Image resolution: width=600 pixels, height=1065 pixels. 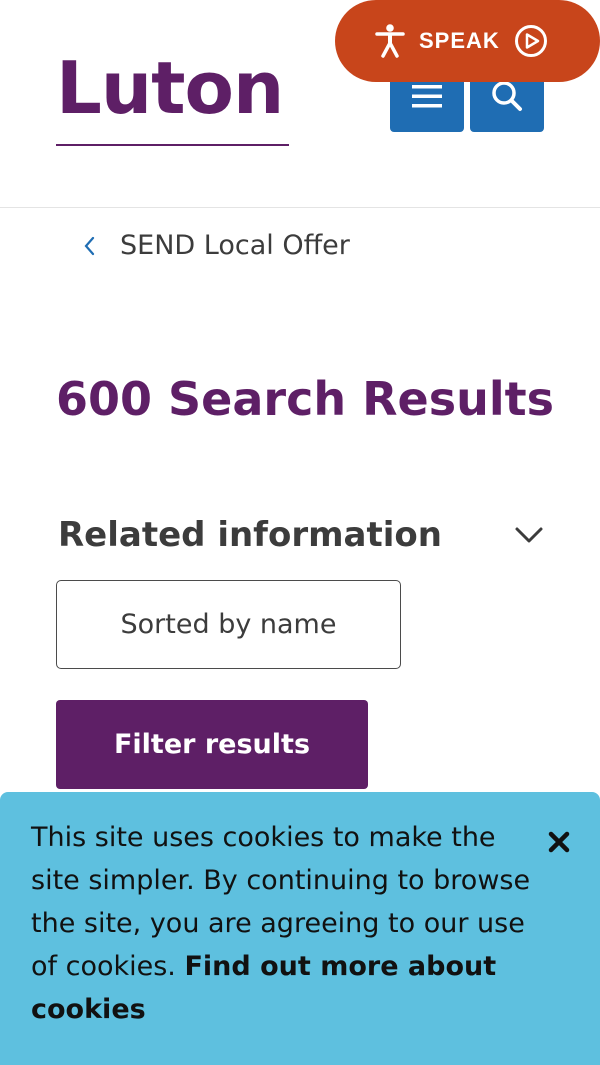 I want to click on hamburger-icon, so click(x=427, y=96).